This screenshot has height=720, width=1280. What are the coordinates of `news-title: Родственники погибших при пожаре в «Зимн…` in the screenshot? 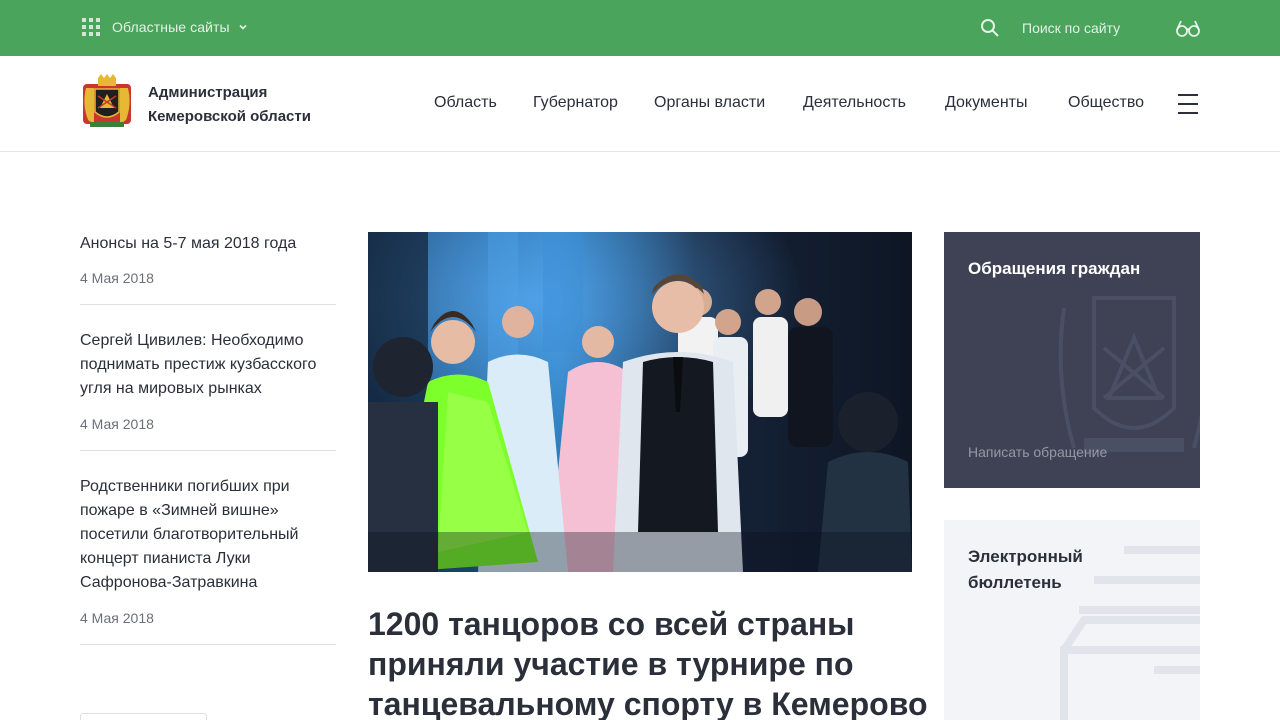 It's located at (189, 534).